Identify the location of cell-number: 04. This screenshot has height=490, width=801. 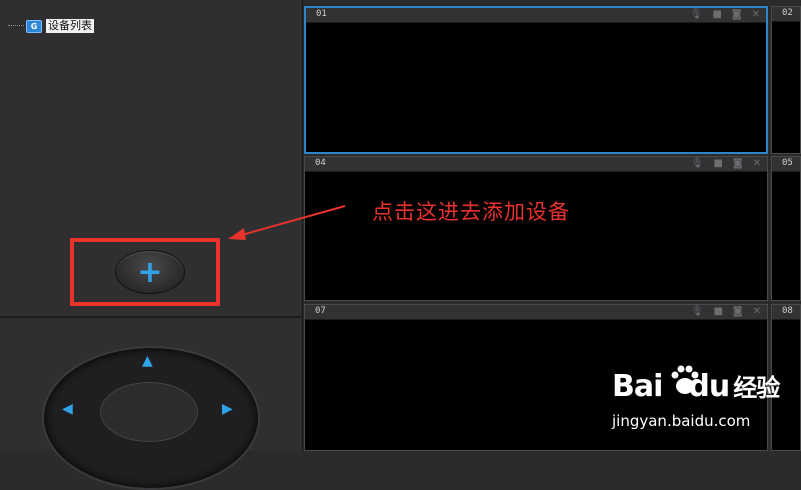
(320, 163).